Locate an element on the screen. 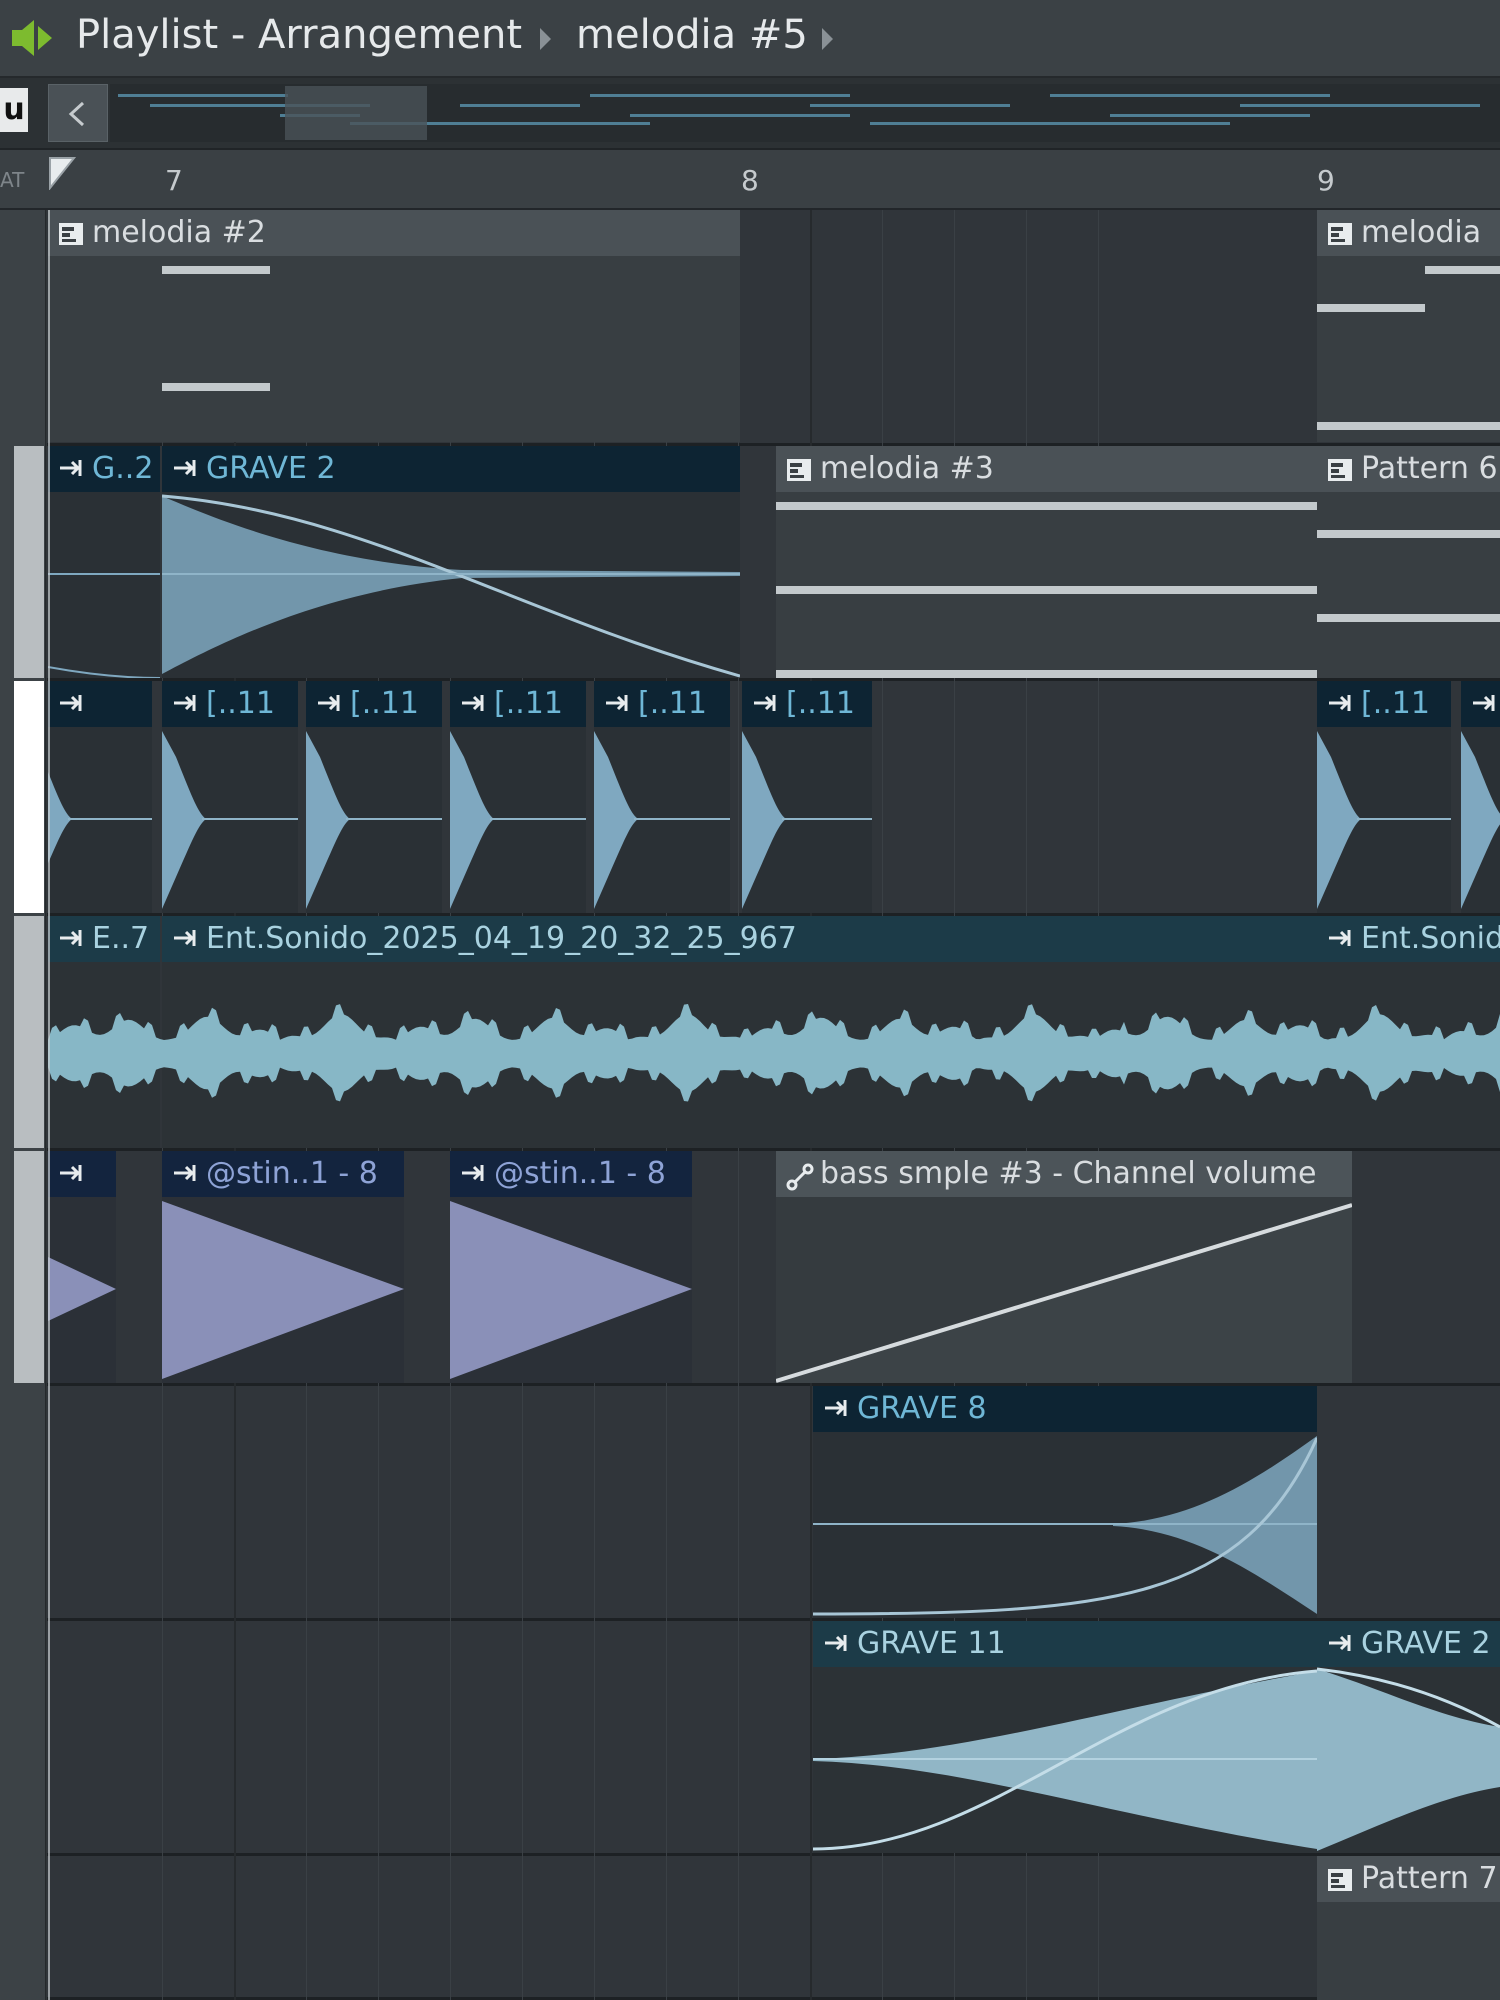 The height and width of the screenshot is (2000, 1500). clip-label: Ent.Sonido is located at coordinates (1430, 938).